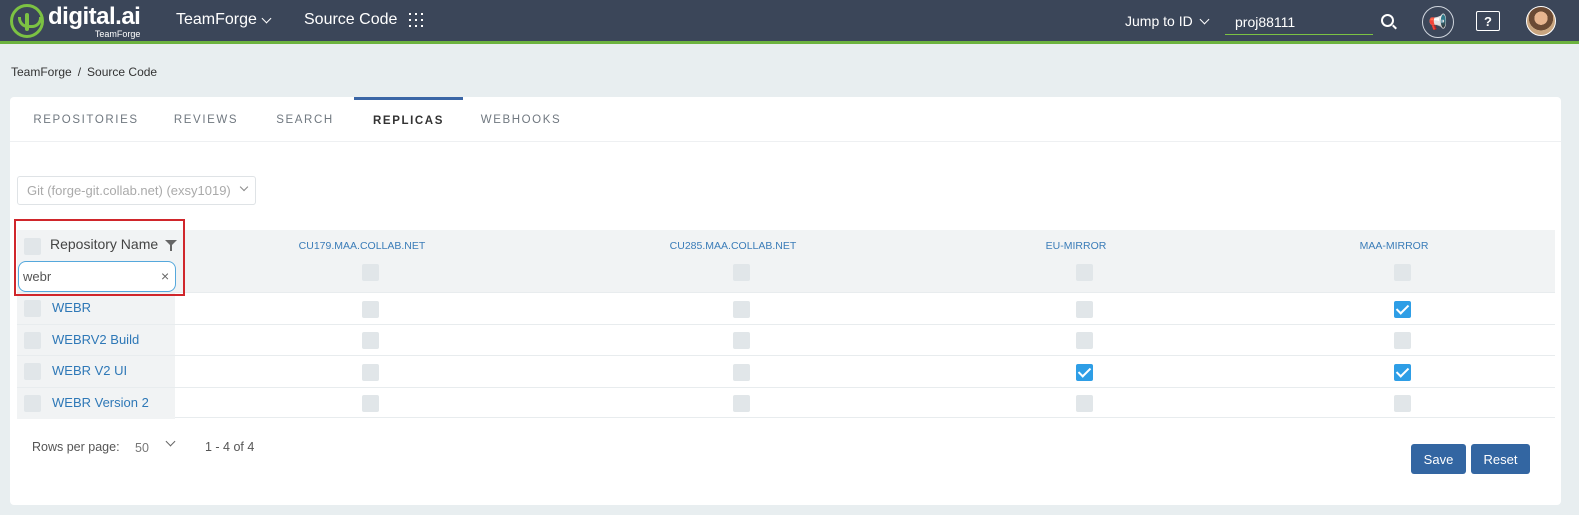  I want to click on logo-text: digital.ai TeamForge, so click(94, 21).